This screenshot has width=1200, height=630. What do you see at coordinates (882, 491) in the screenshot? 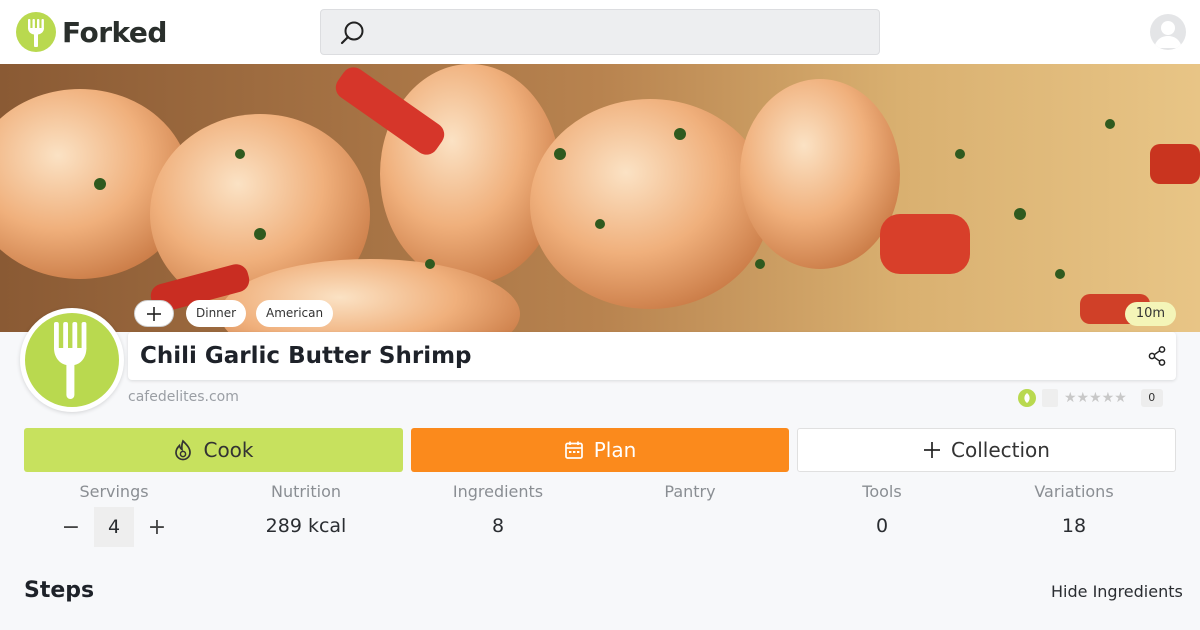
I see `tools-label: Tools` at bounding box center [882, 491].